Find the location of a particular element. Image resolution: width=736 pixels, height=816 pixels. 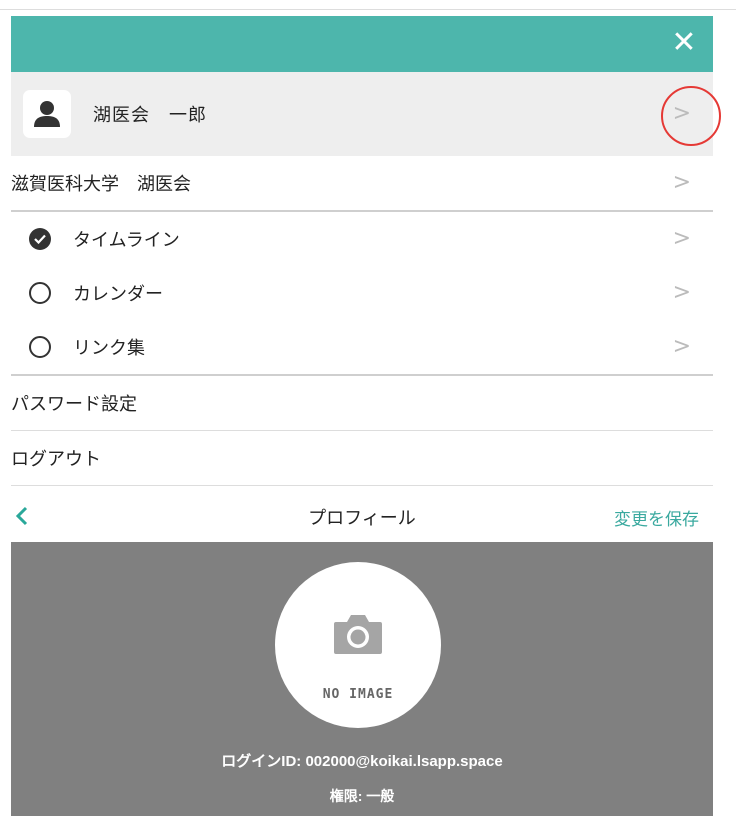

no-image-label: NO IMAGE is located at coordinates (358, 694).